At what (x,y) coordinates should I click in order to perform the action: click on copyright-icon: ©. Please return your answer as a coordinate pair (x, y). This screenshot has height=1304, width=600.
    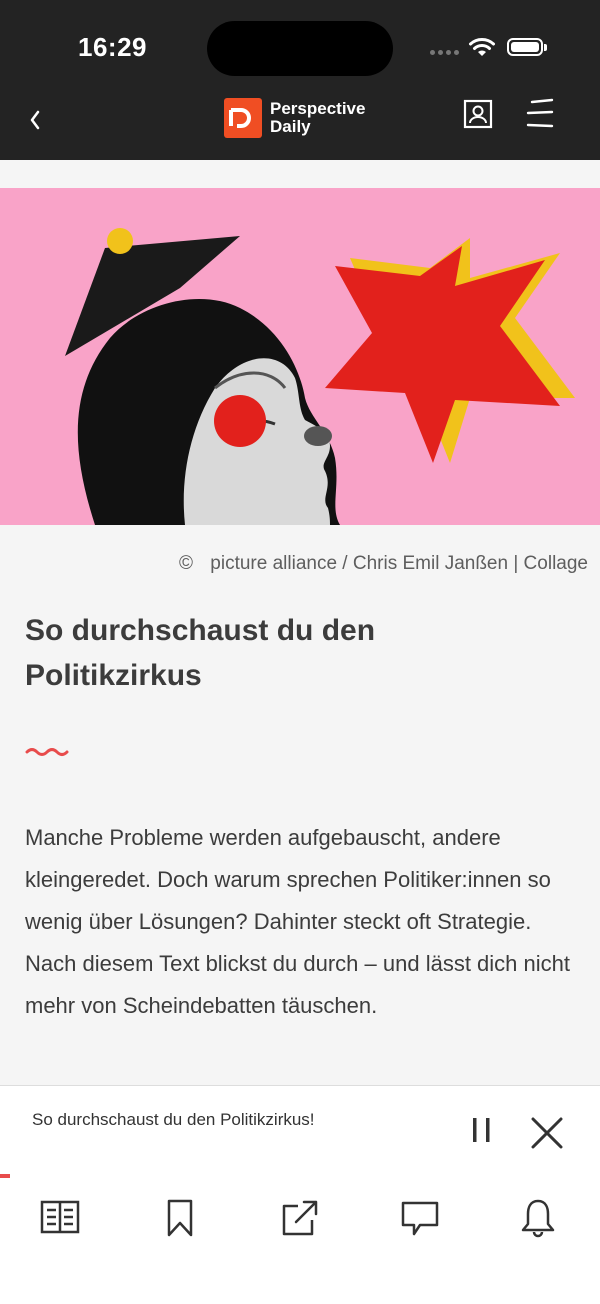
    Looking at the image, I should click on (186, 563).